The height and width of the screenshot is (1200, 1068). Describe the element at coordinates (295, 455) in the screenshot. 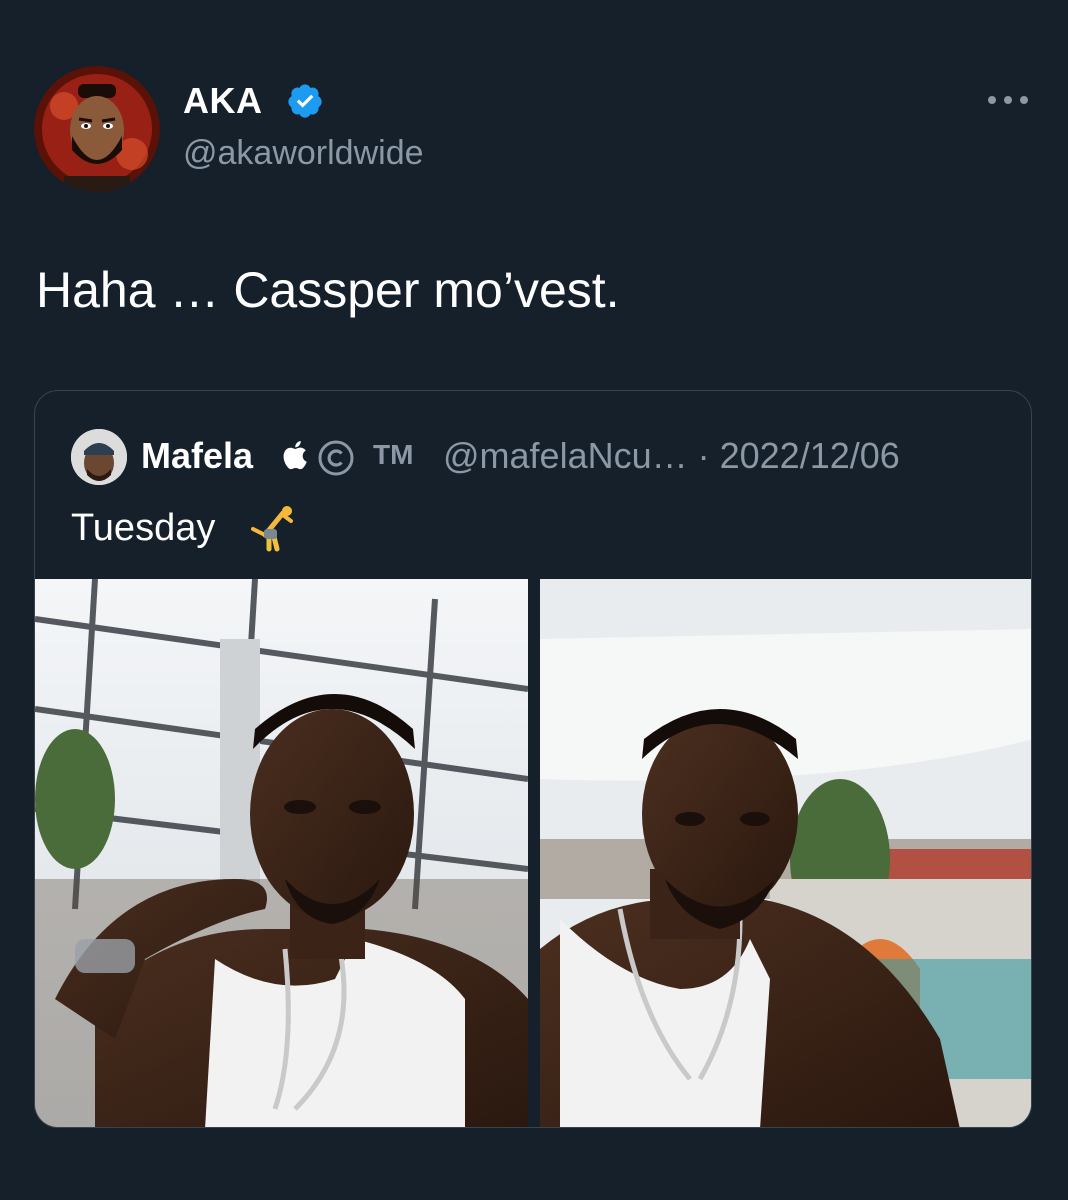

I see `apple-logo-icon` at that location.